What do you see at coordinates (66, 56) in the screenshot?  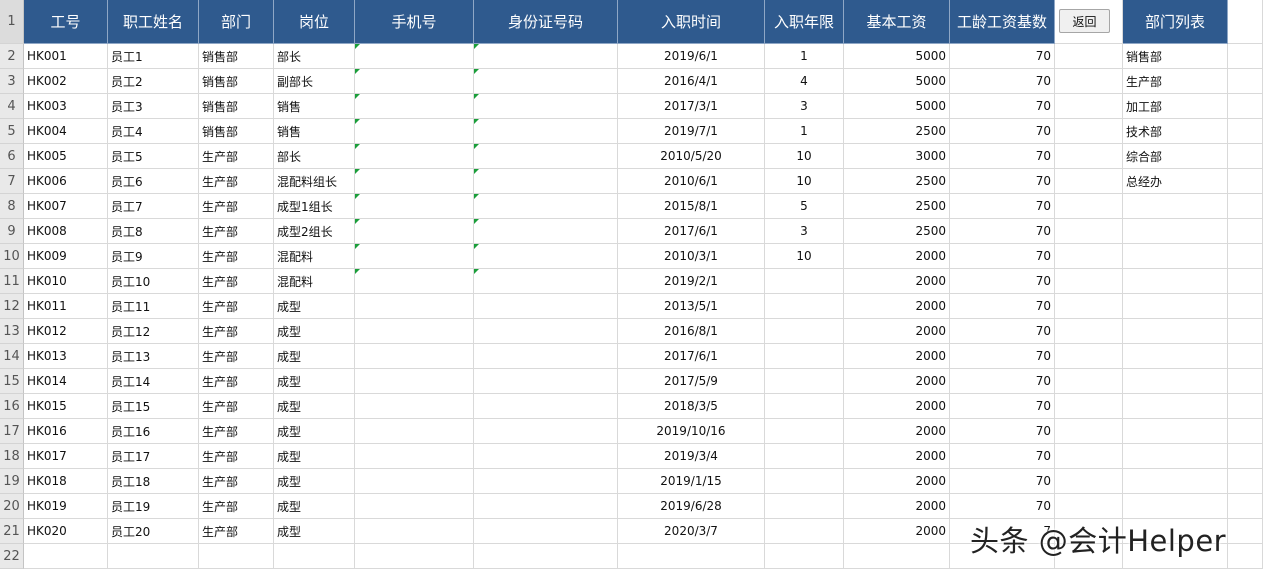 I see `cell-emp-id: HK001` at bounding box center [66, 56].